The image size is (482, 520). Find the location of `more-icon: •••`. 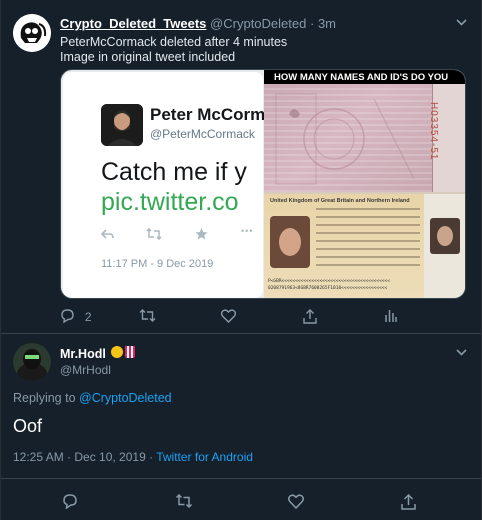

more-icon: ••• is located at coordinates (247, 231).